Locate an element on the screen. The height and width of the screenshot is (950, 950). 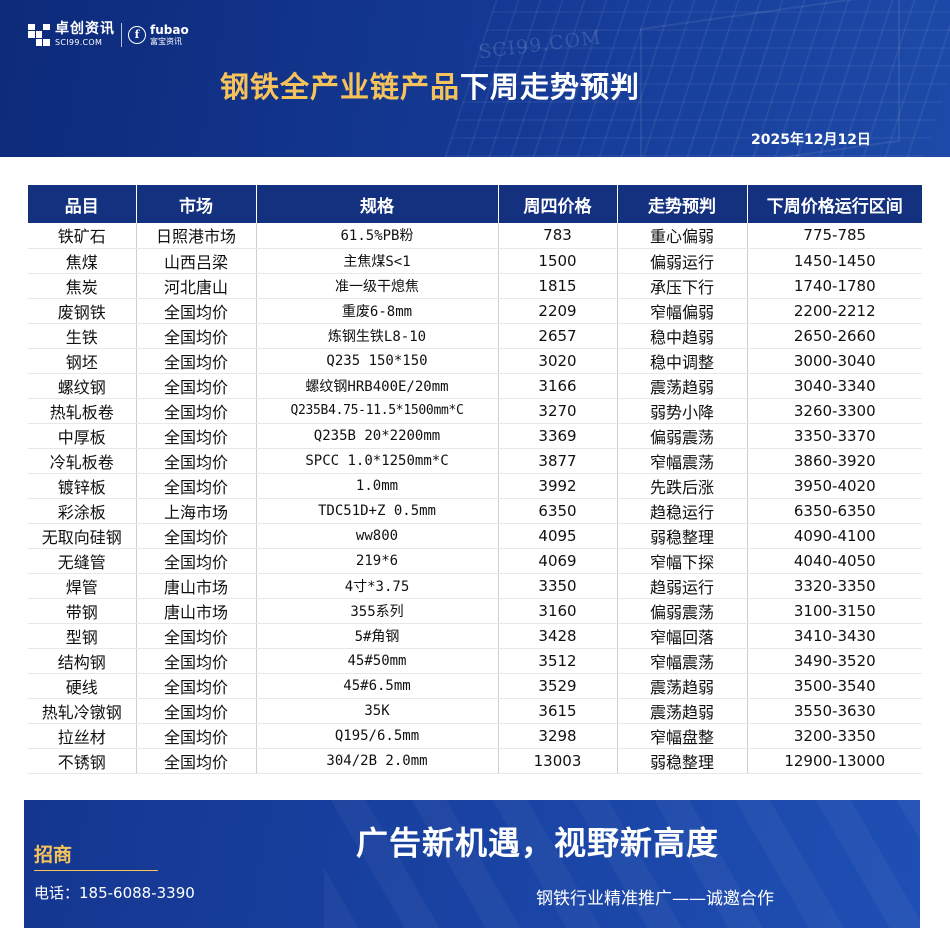
cell-range: 3040-3340 is located at coordinates (834, 386).